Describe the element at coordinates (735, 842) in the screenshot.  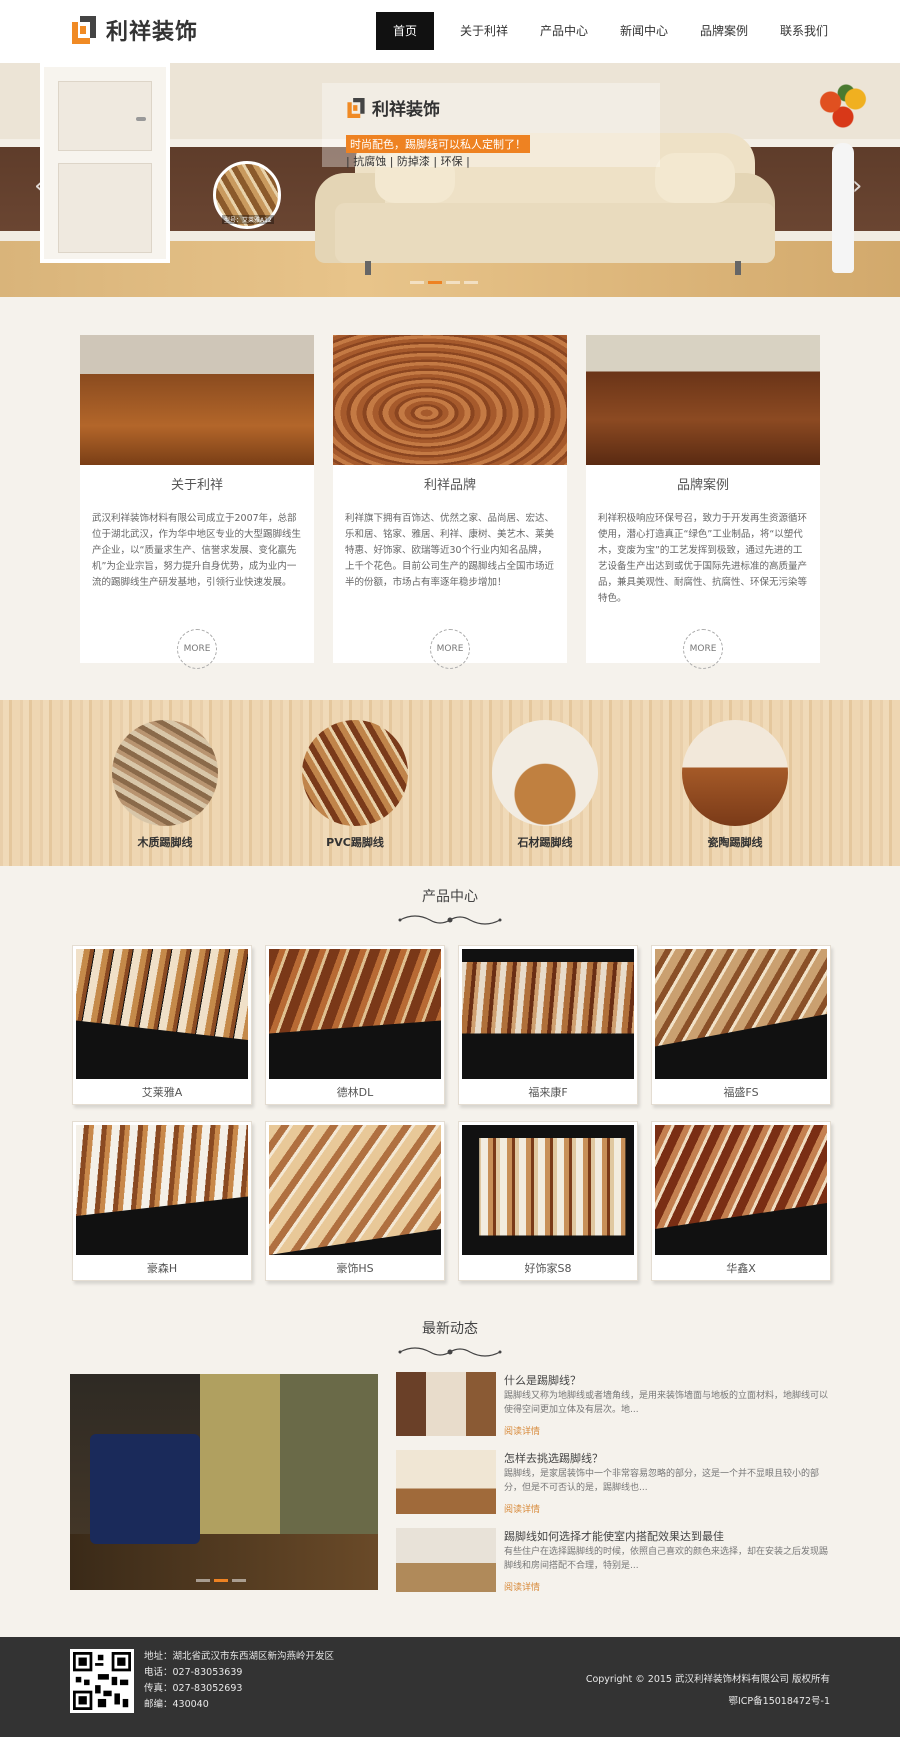
I see `category-label: 瓷陶踢脚线` at that location.